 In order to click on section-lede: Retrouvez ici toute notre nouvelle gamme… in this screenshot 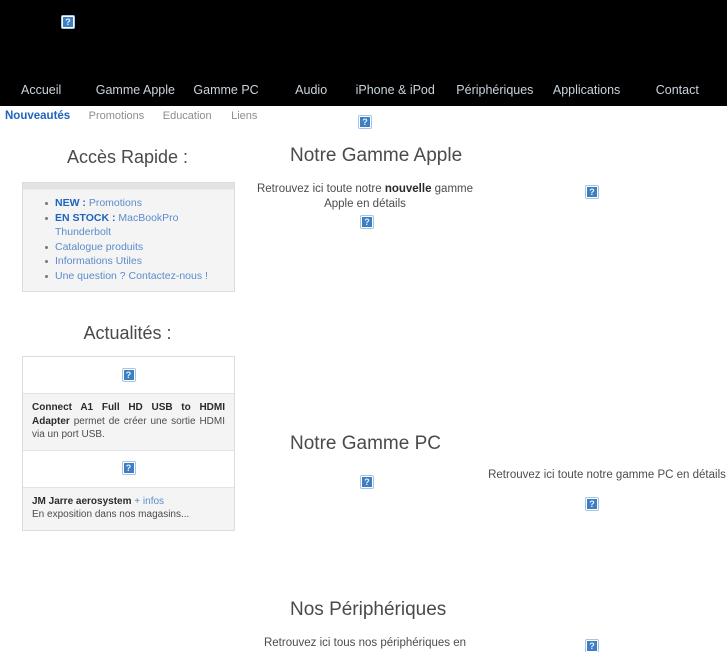, I will do `click(365, 197)`.